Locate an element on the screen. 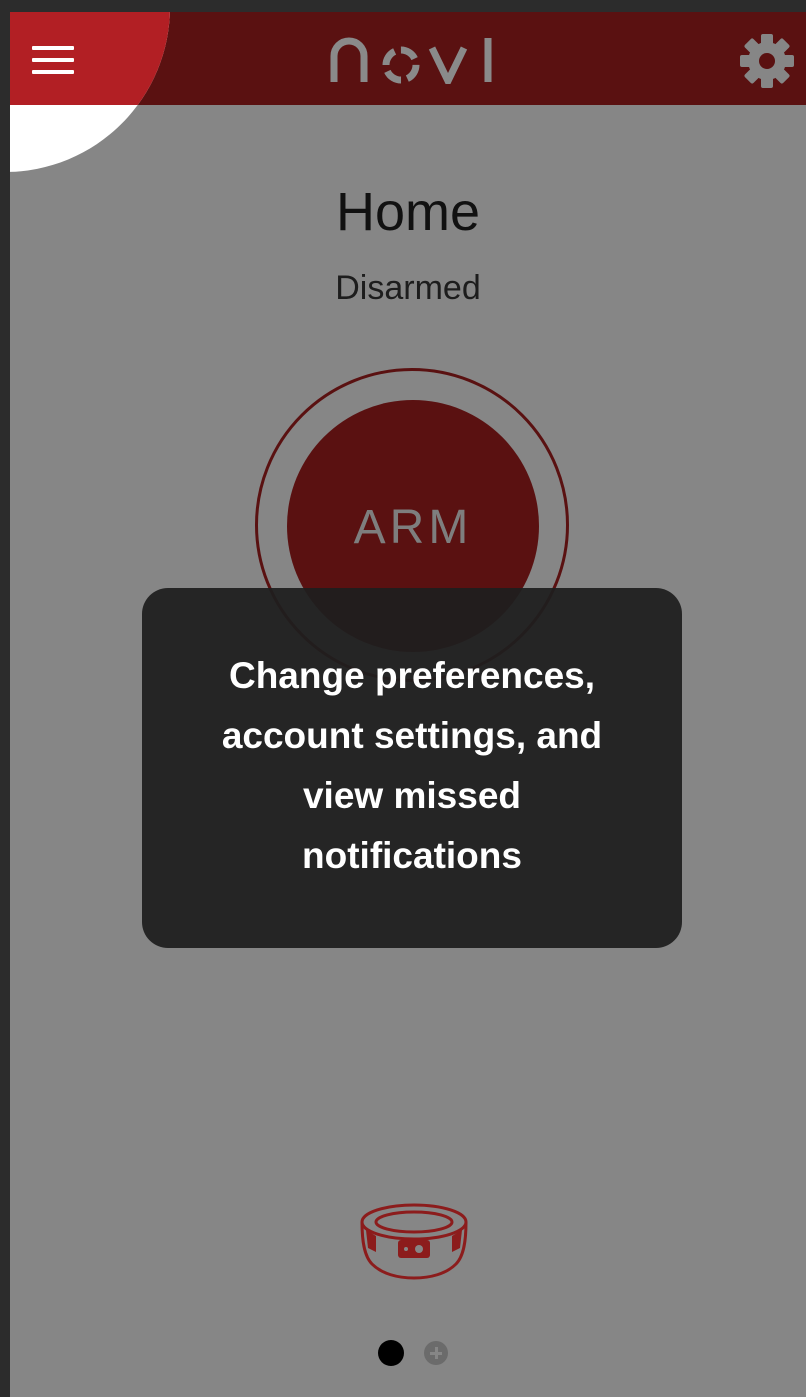 The width and height of the screenshot is (806, 1397). menu-button is located at coordinates (53, 60).